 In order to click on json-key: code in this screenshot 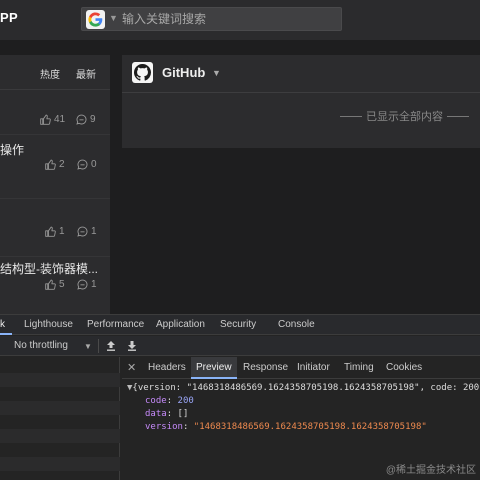, I will do `click(156, 401)`.